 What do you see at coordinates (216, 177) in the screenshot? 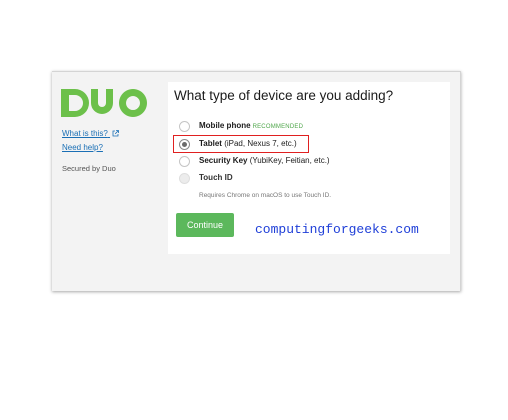
I see `option-label: Touch ID` at bounding box center [216, 177].